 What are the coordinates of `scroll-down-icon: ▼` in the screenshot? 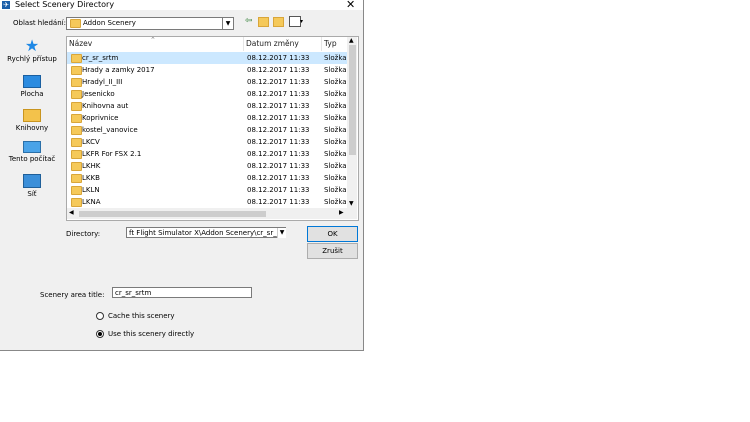 It's located at (351, 203).